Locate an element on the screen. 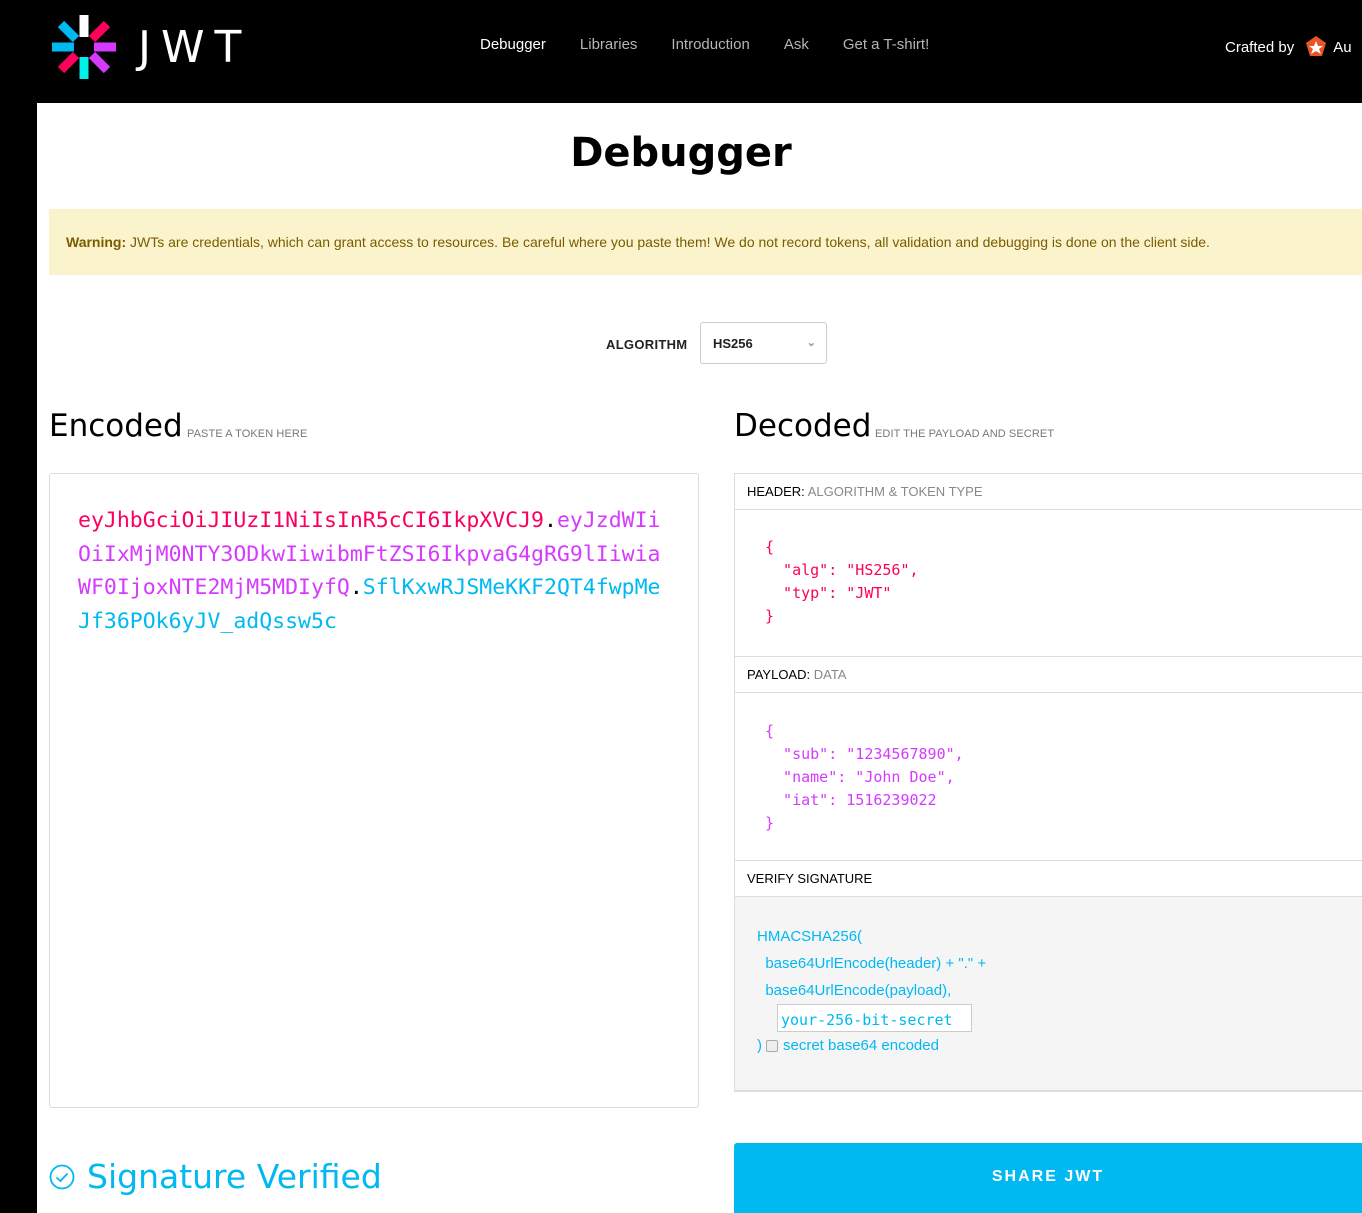  verify-label: VERIFY SIGNATURE is located at coordinates (810, 878).